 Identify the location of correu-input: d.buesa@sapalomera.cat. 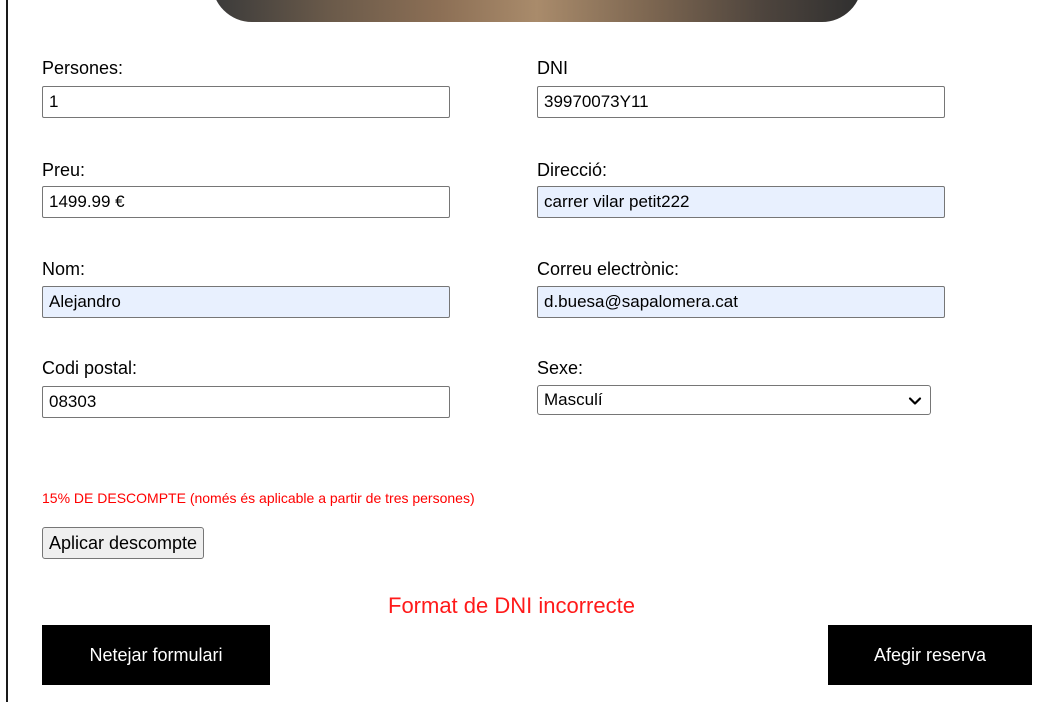
(741, 302).